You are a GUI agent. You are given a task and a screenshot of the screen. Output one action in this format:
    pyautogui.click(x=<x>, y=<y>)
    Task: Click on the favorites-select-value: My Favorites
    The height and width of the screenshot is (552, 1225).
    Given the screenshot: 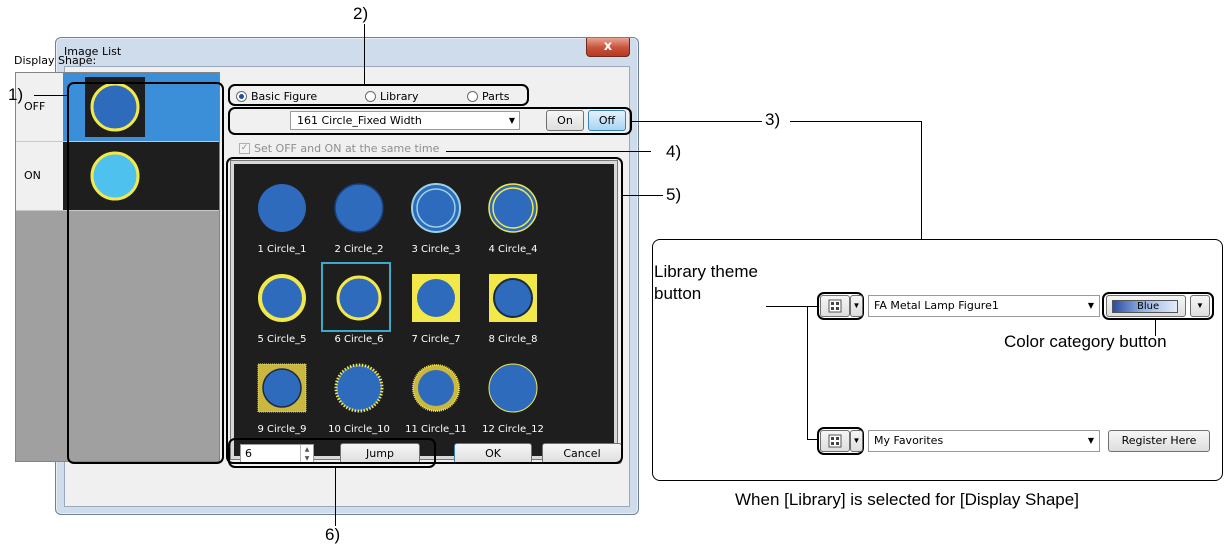 What is the action you would take?
    pyautogui.click(x=909, y=440)
    